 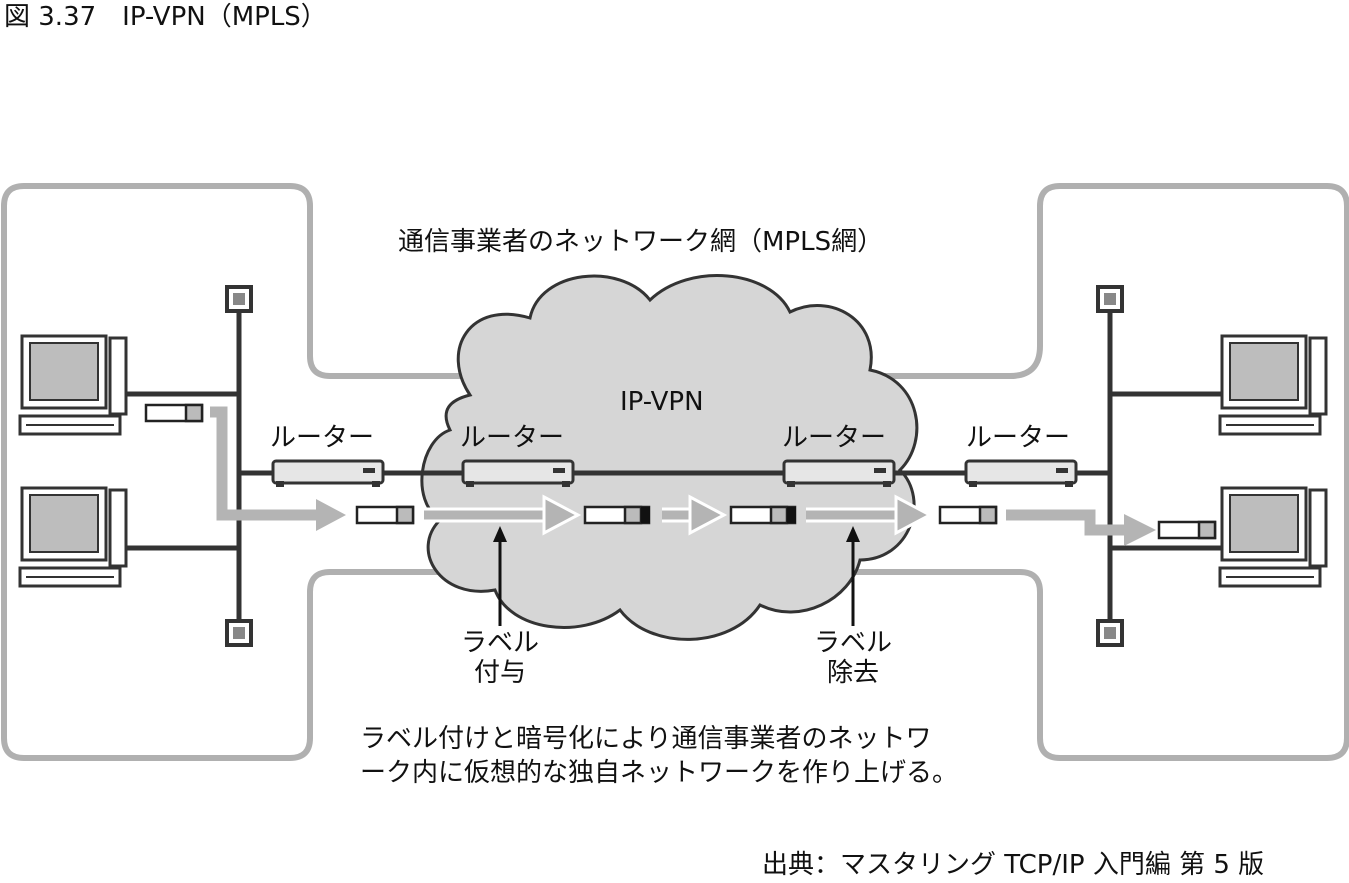 I want to click on label-add-text: ラベル 付与, so click(x=500, y=658).